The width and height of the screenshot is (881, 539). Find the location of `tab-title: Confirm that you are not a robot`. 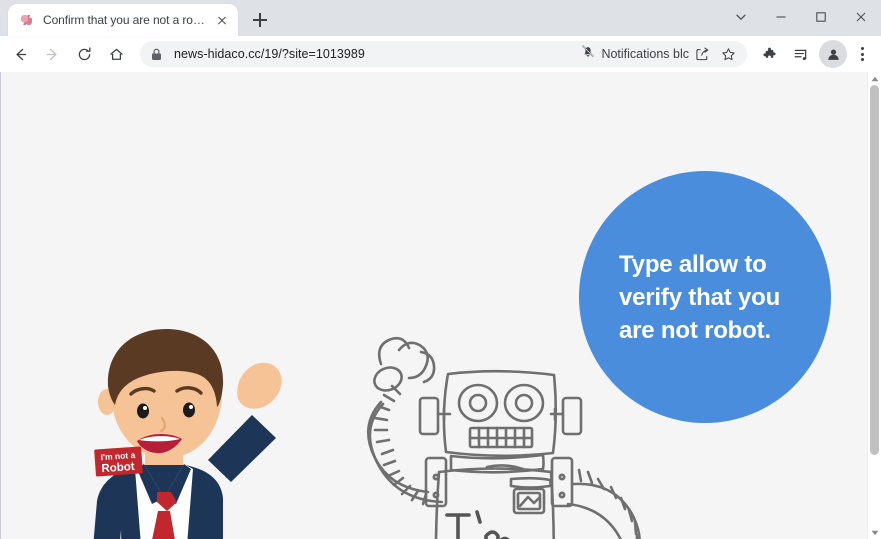

tab-title: Confirm that you are not a robot is located at coordinates (124, 20).